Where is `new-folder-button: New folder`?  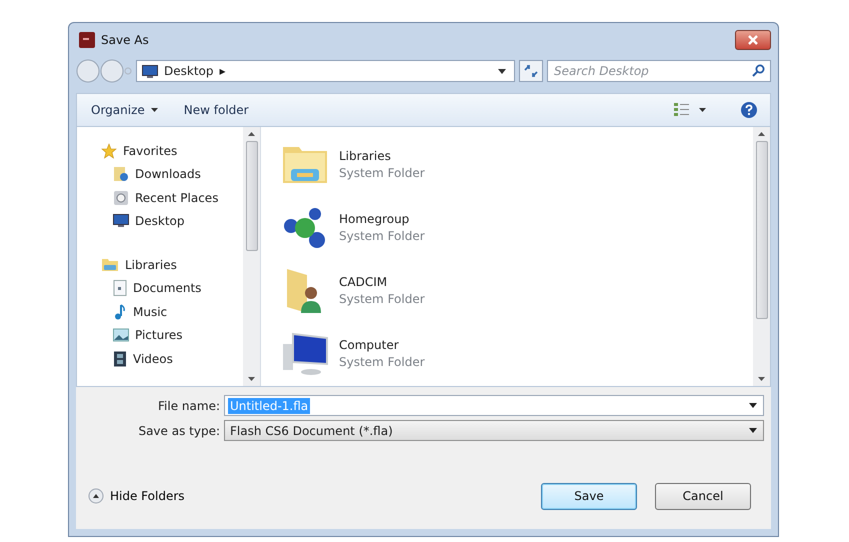
new-folder-button: New folder is located at coordinates (216, 110).